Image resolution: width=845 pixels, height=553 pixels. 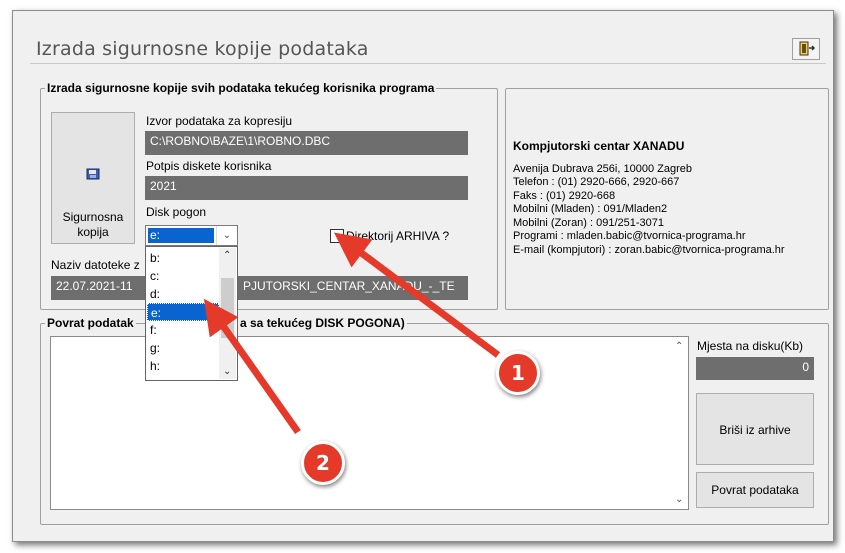 What do you see at coordinates (518, 373) in the screenshot?
I see `callout-1: 1` at bounding box center [518, 373].